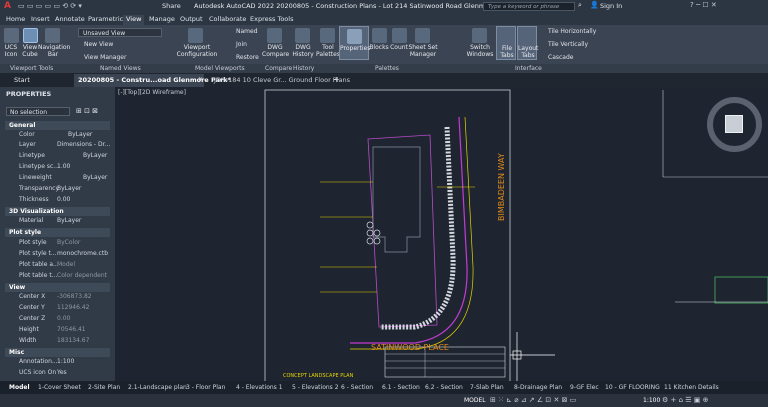  What do you see at coordinates (22, 80) in the screenshot?
I see `doc-tab-start: Start` at bounding box center [22, 80].